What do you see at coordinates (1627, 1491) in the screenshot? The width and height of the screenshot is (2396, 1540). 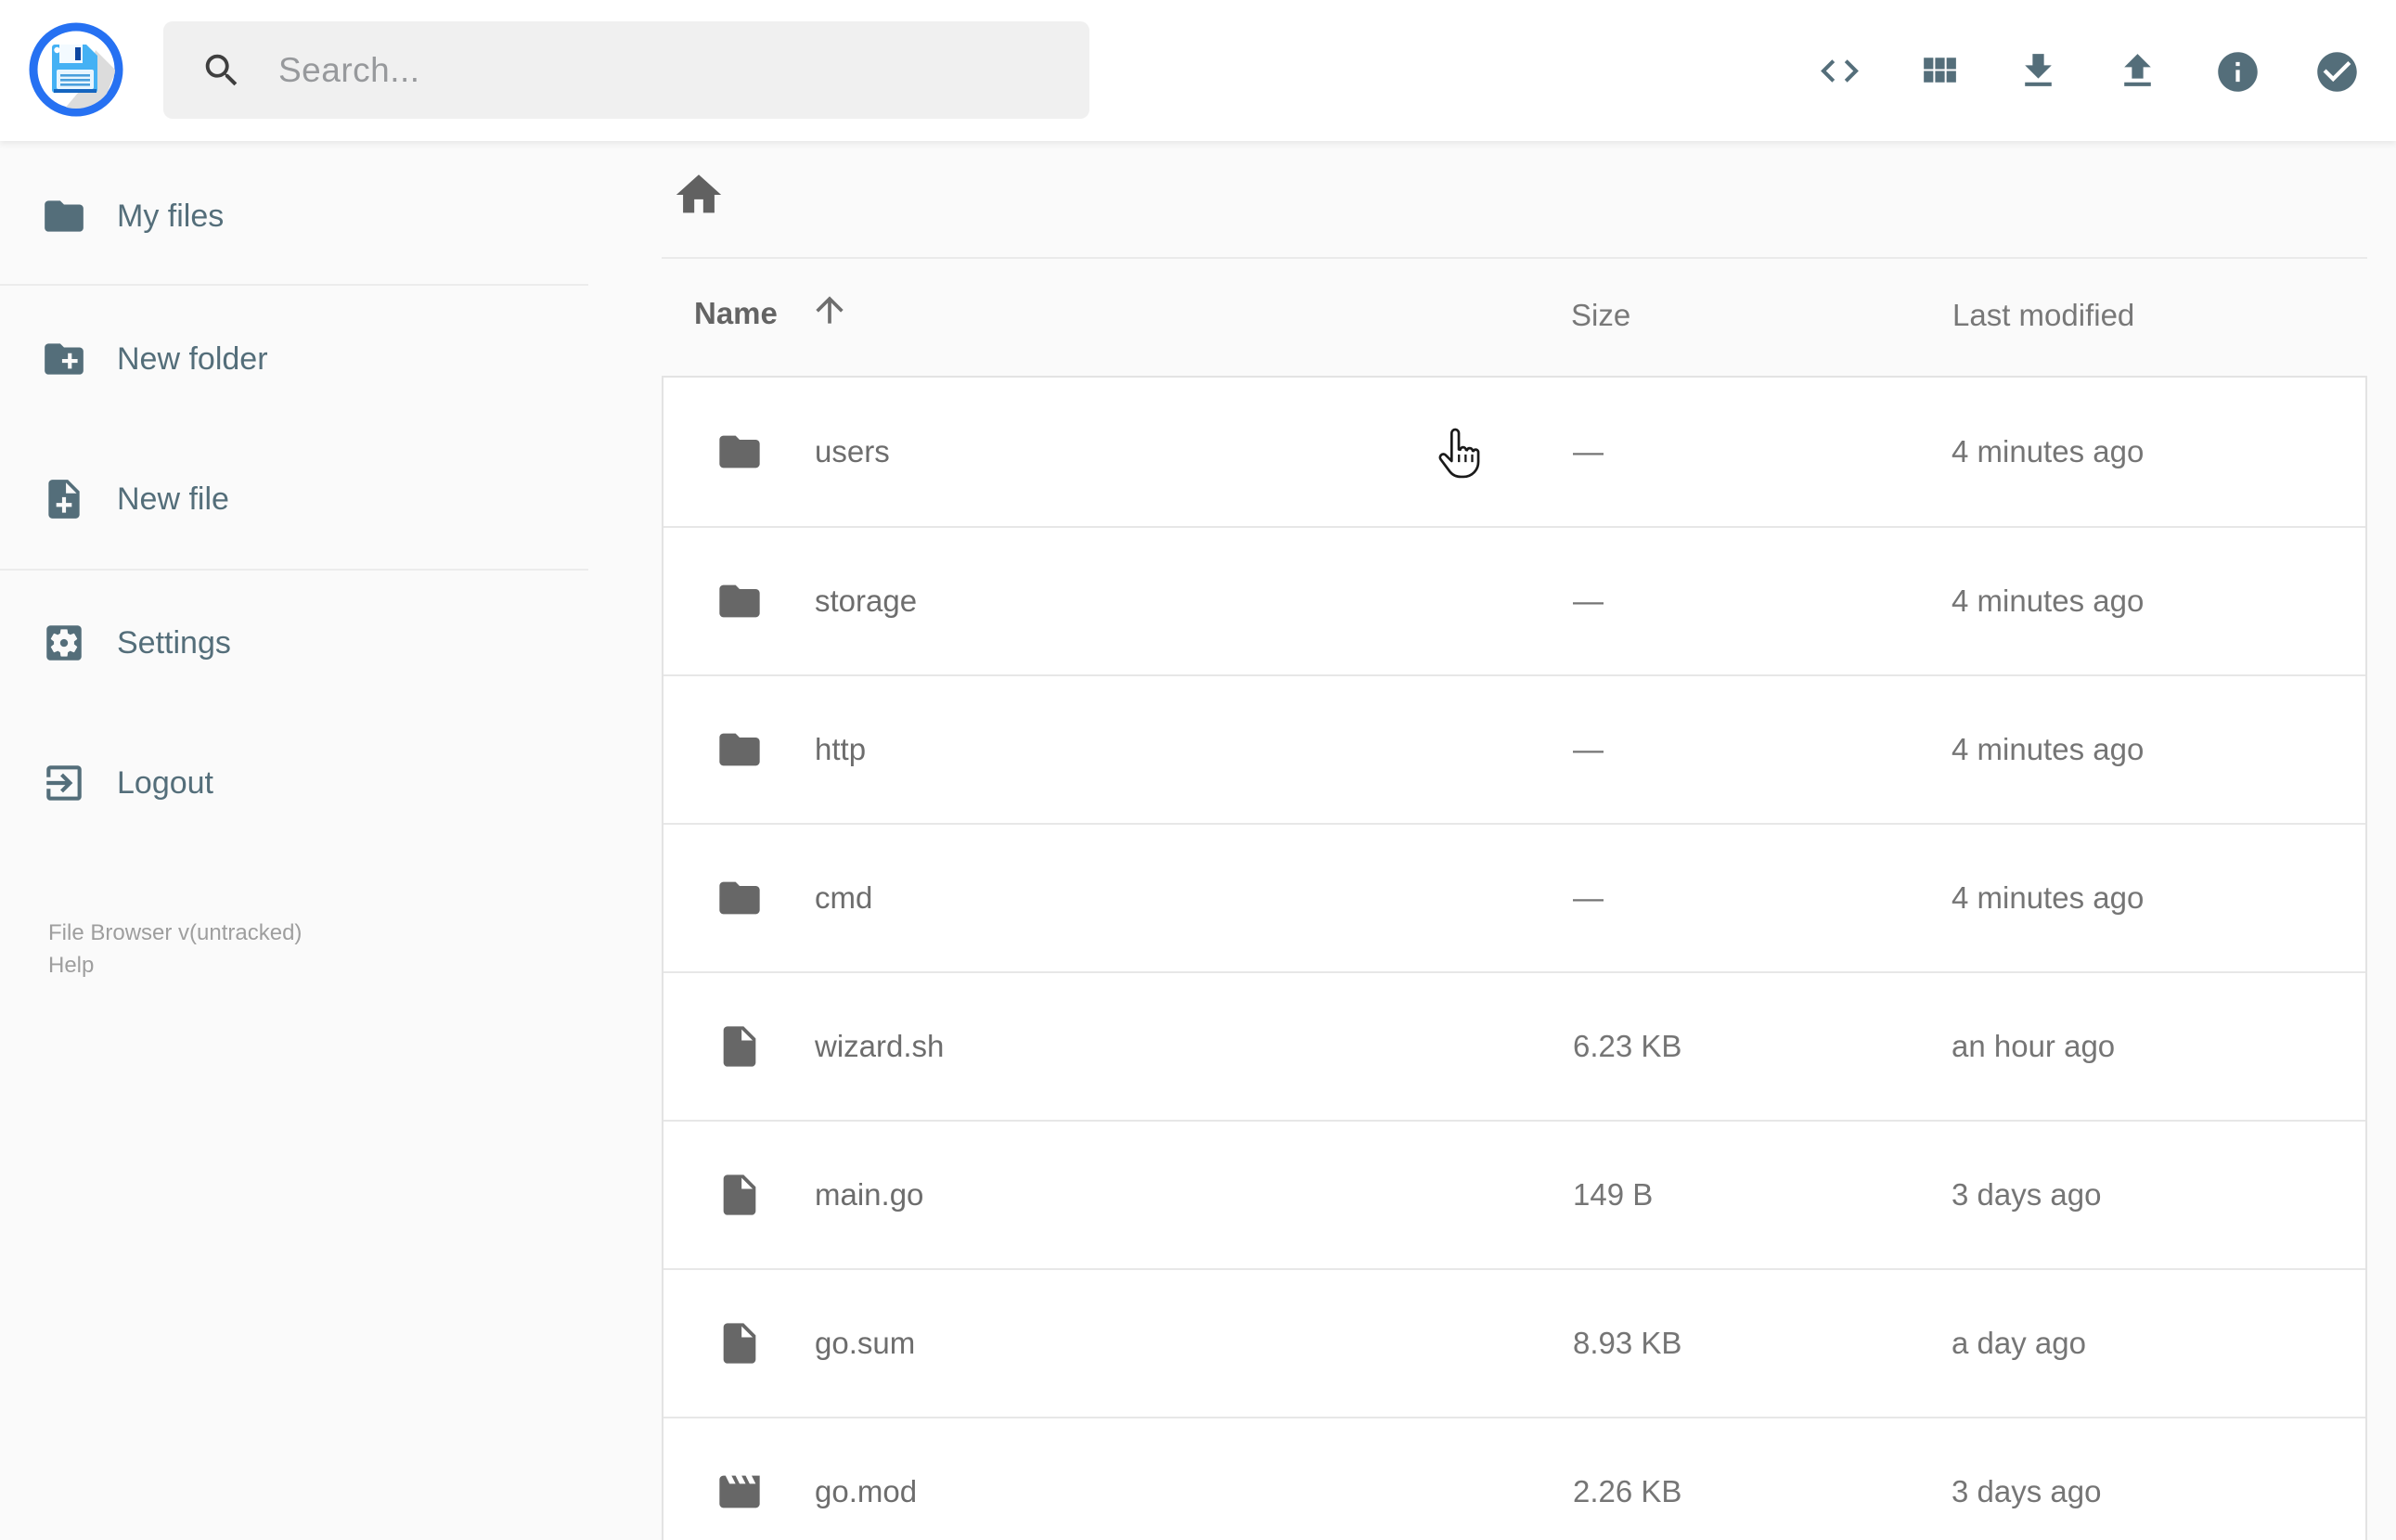 I see `file-size: 2.26 KB` at bounding box center [1627, 1491].